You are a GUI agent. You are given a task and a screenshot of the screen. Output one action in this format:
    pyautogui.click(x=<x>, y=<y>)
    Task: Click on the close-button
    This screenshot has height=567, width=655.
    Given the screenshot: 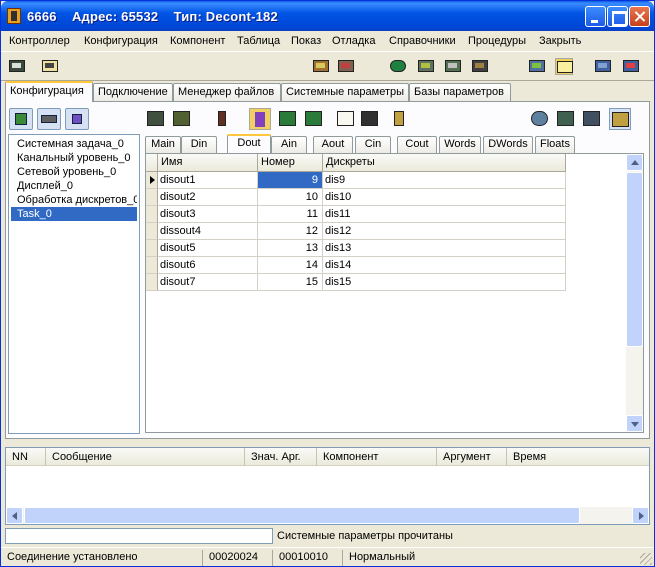 What is the action you would take?
    pyautogui.click(x=639, y=16)
    